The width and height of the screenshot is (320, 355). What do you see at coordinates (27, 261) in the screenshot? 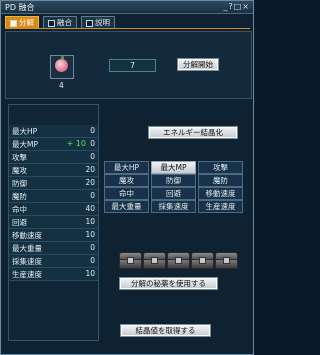
I see `stat-label: 採集速度` at bounding box center [27, 261].